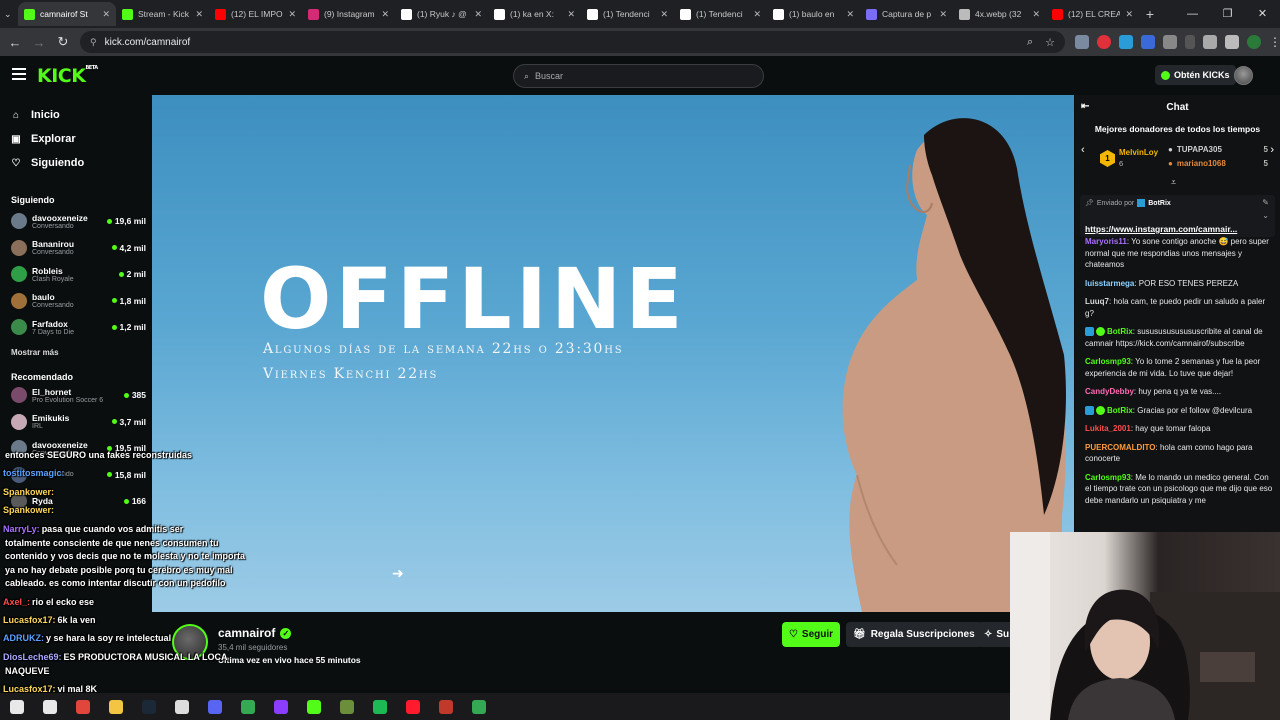  What do you see at coordinates (1104, 42) in the screenshot?
I see `record-extension-icon` at bounding box center [1104, 42].